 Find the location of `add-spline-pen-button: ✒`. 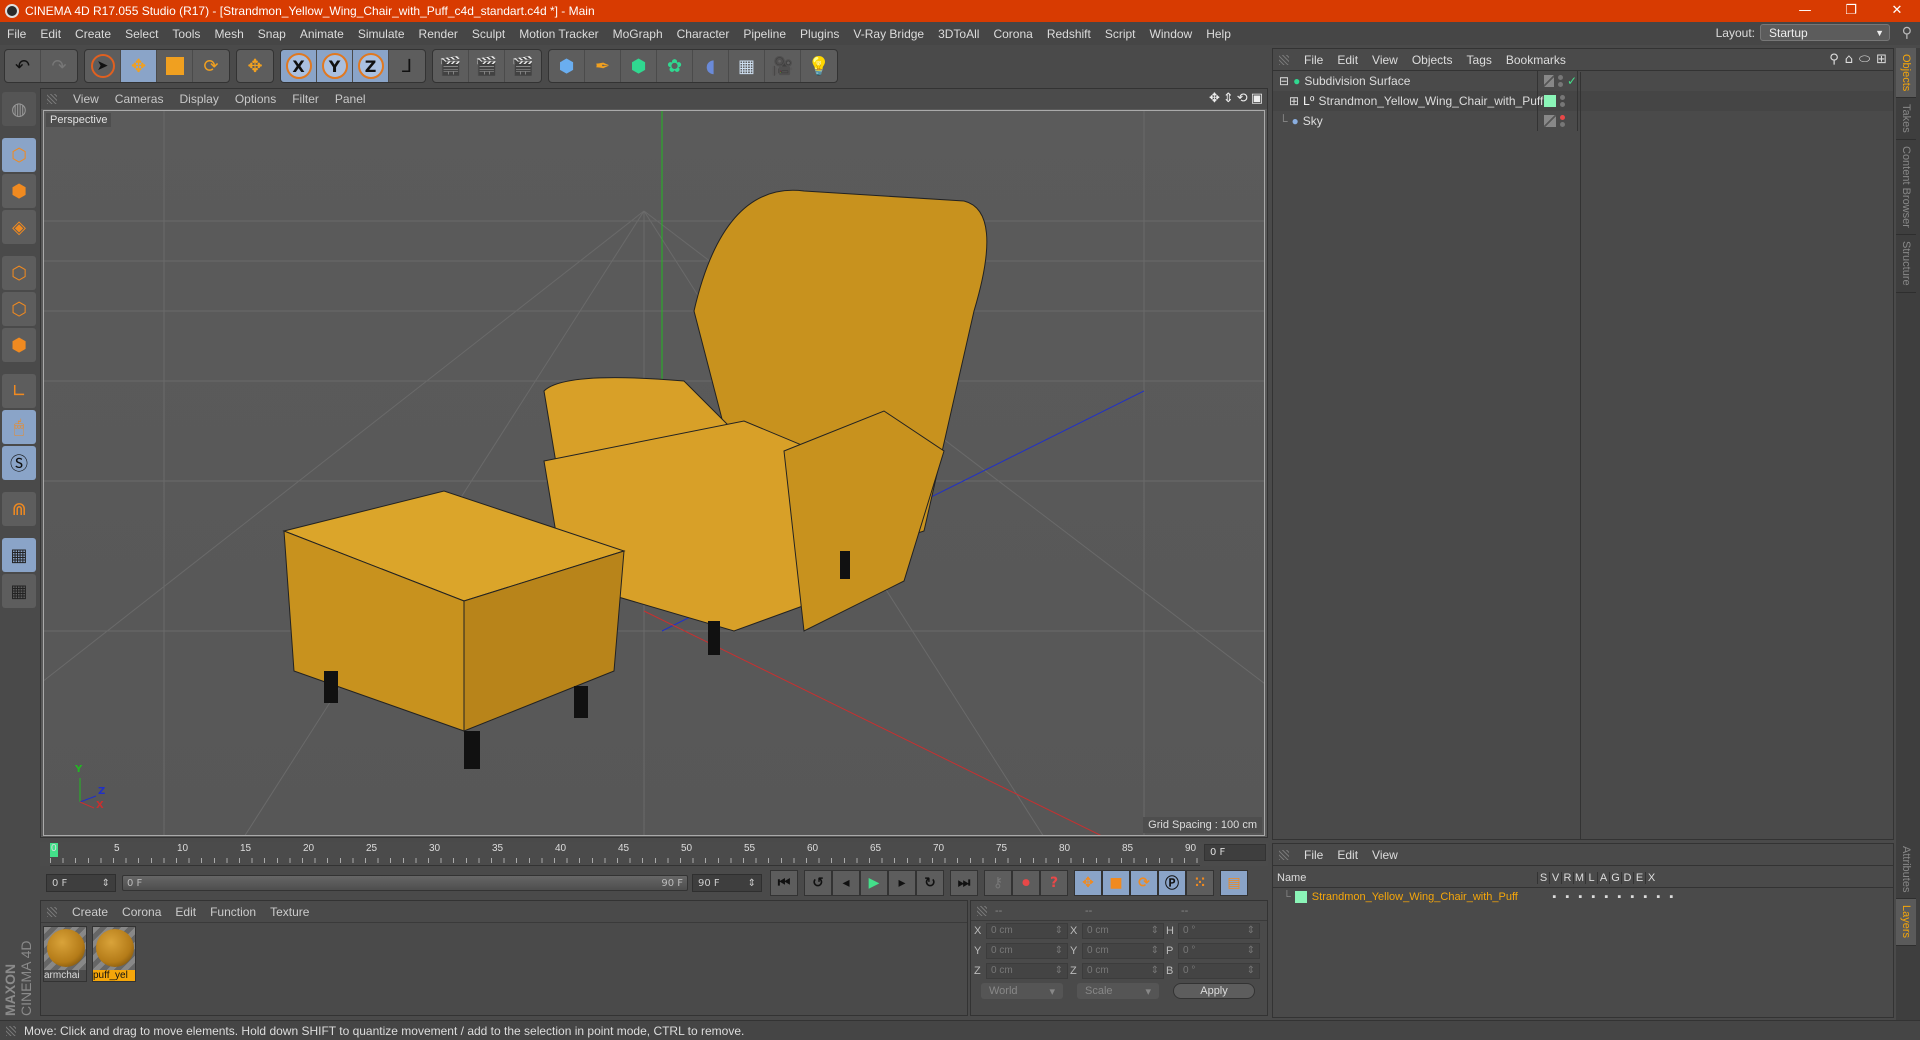

add-spline-pen-button: ✒ is located at coordinates (603, 66).